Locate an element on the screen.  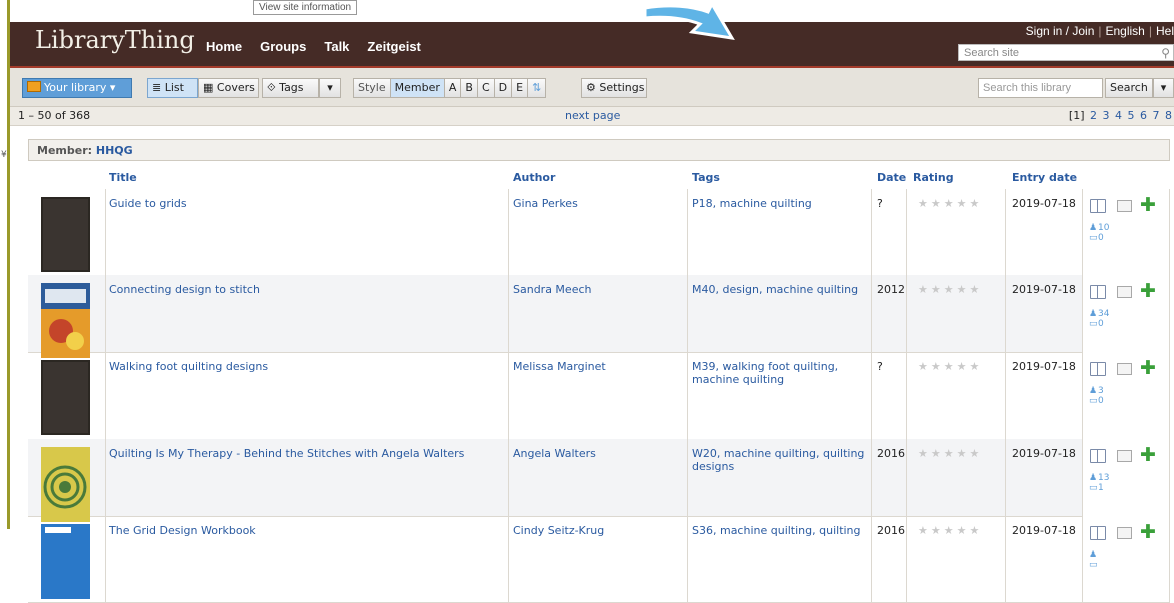
style-e: E is located at coordinates (520, 88).